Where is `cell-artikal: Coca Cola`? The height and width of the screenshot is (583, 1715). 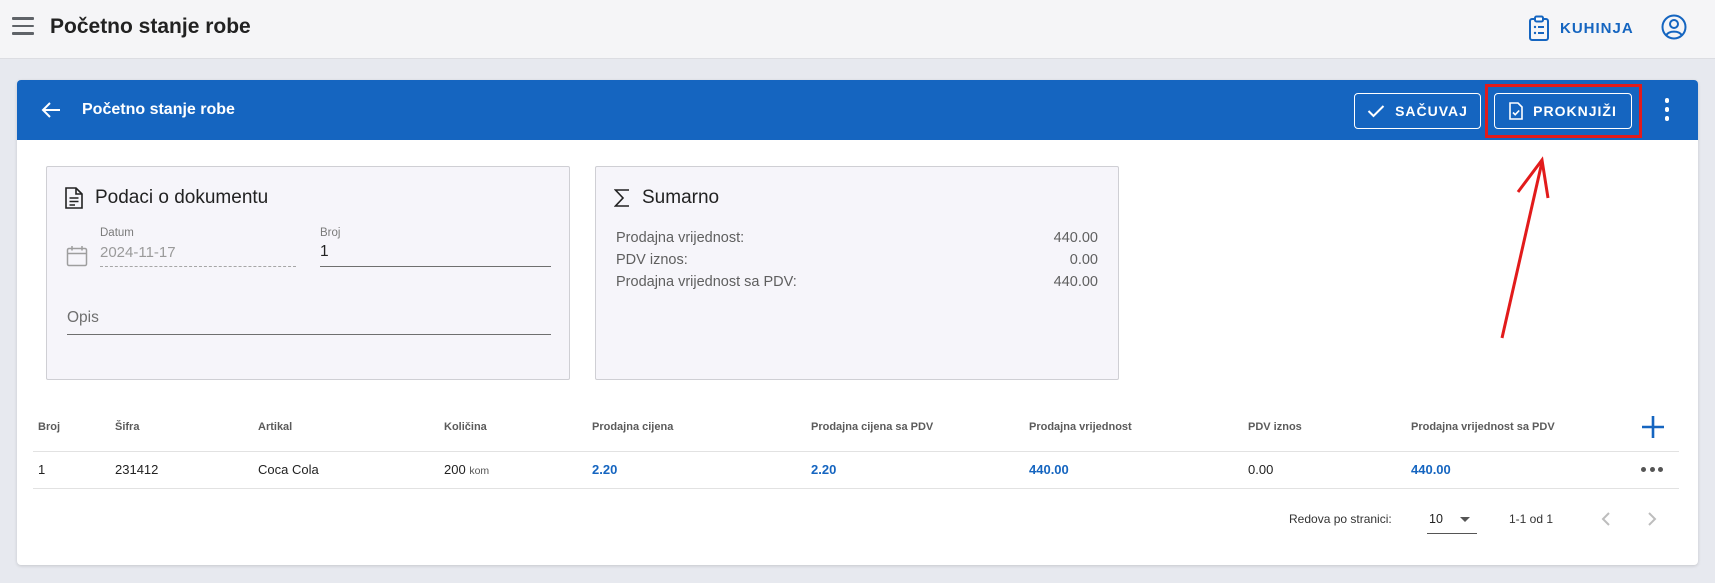
cell-artikal: Coca Cola is located at coordinates (288, 469).